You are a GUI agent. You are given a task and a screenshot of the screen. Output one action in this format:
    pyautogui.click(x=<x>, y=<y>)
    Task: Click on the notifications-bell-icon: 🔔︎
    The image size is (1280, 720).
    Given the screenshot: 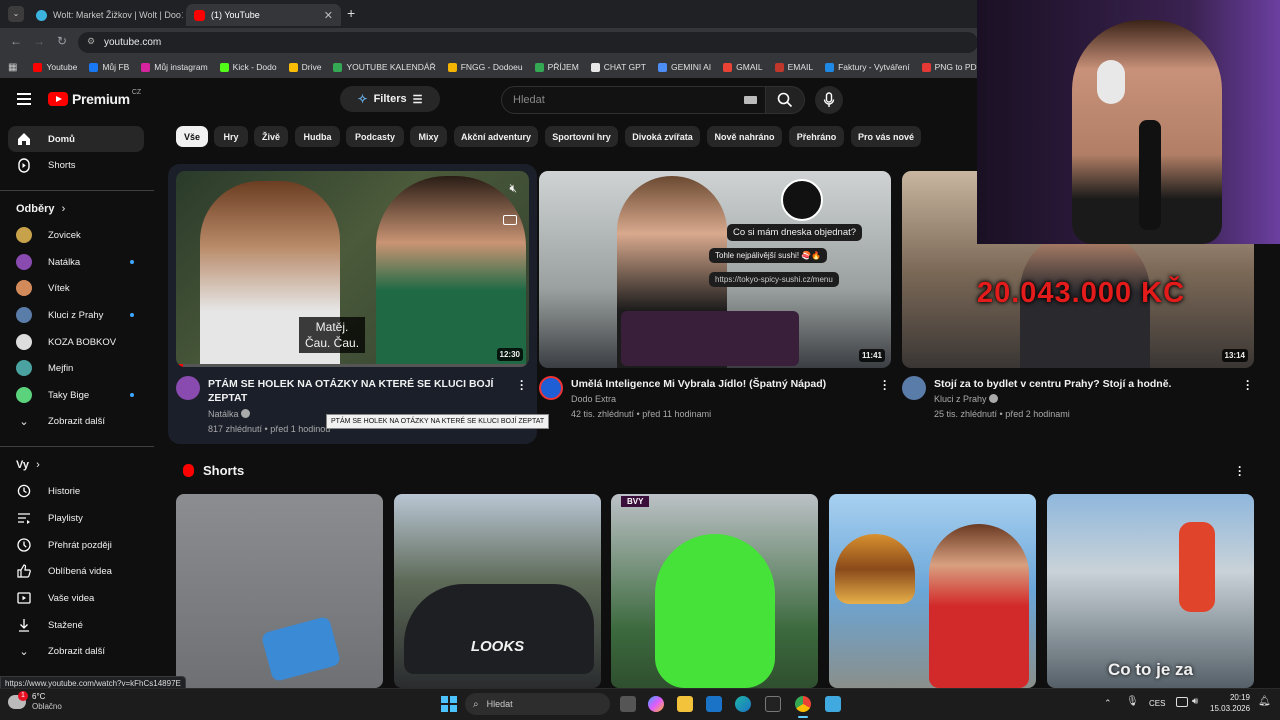 What is the action you would take?
    pyautogui.click(x=1264, y=701)
    